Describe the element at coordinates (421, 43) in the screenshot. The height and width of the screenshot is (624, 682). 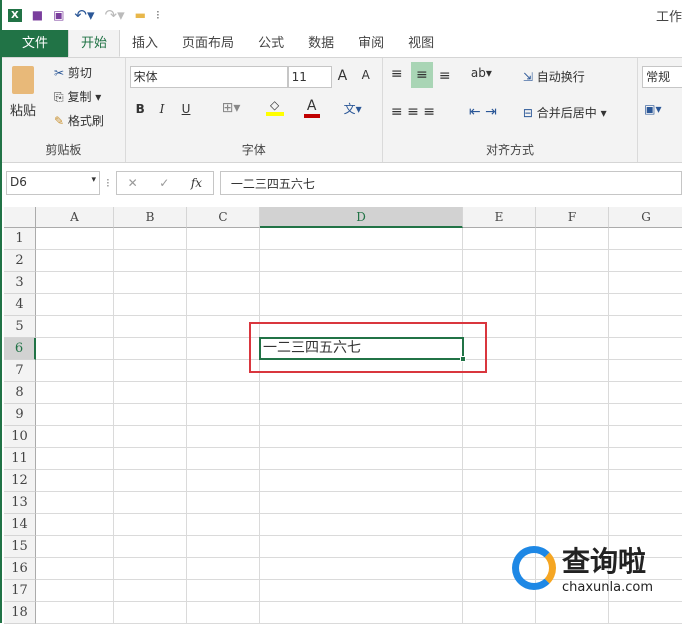
I see `tab-view: 视图` at that location.